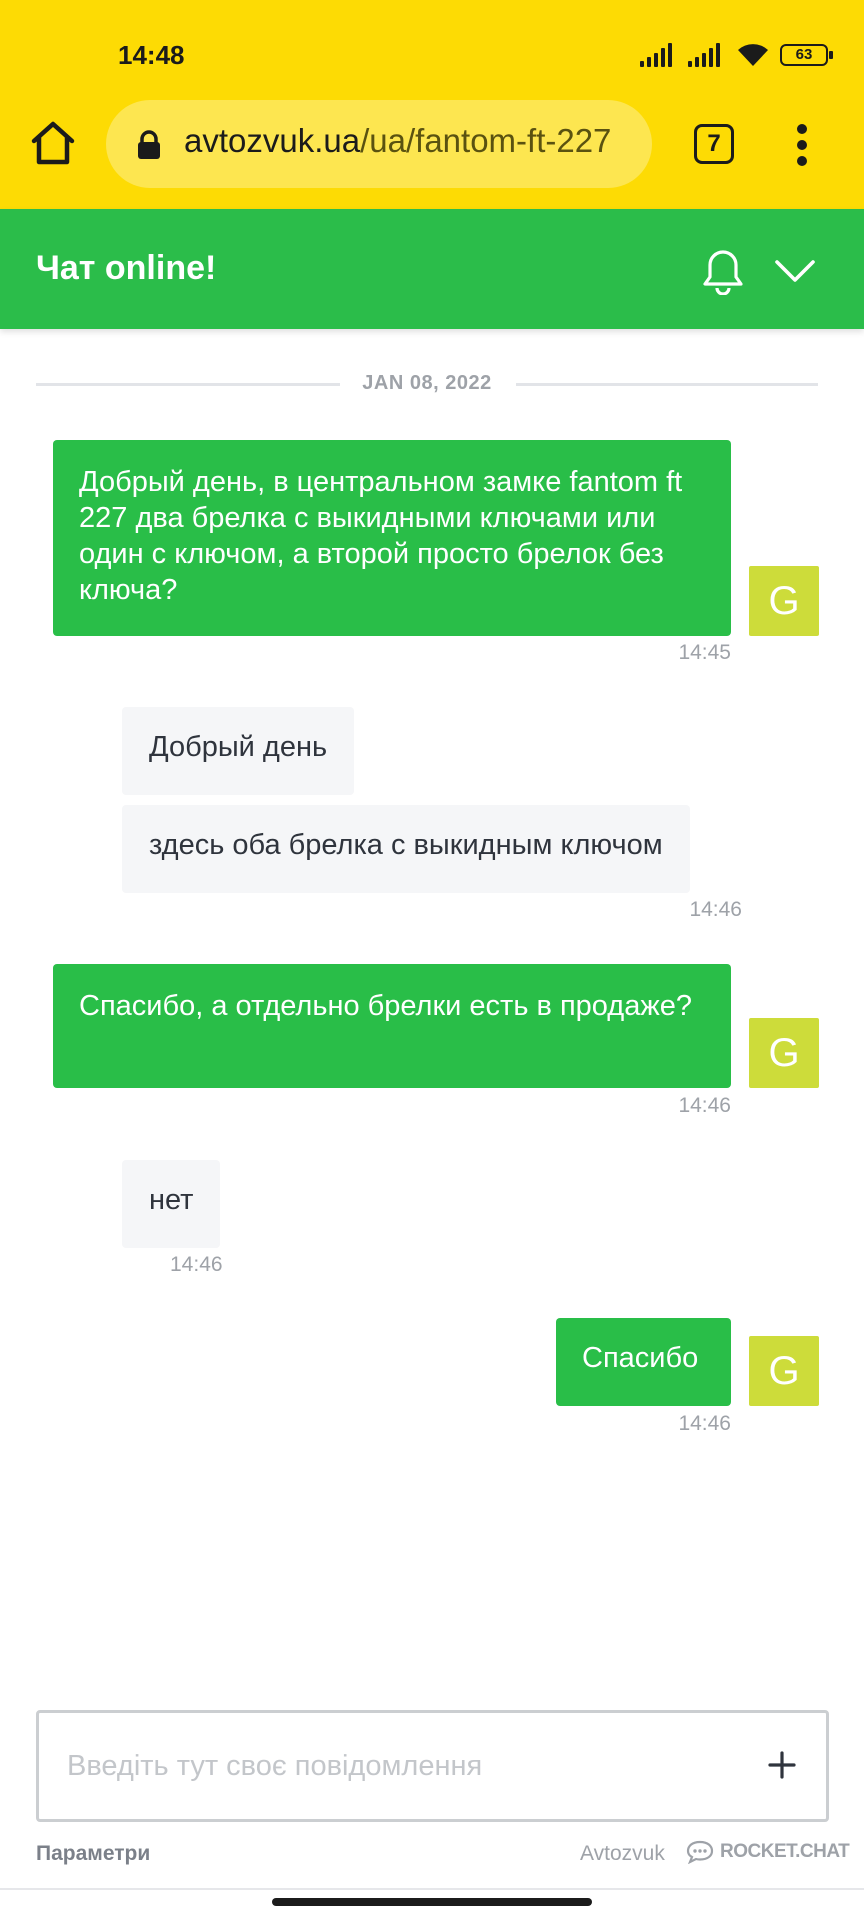  I want to click on rocket-chat-logo: ROCKET.CHAT, so click(768, 1852).